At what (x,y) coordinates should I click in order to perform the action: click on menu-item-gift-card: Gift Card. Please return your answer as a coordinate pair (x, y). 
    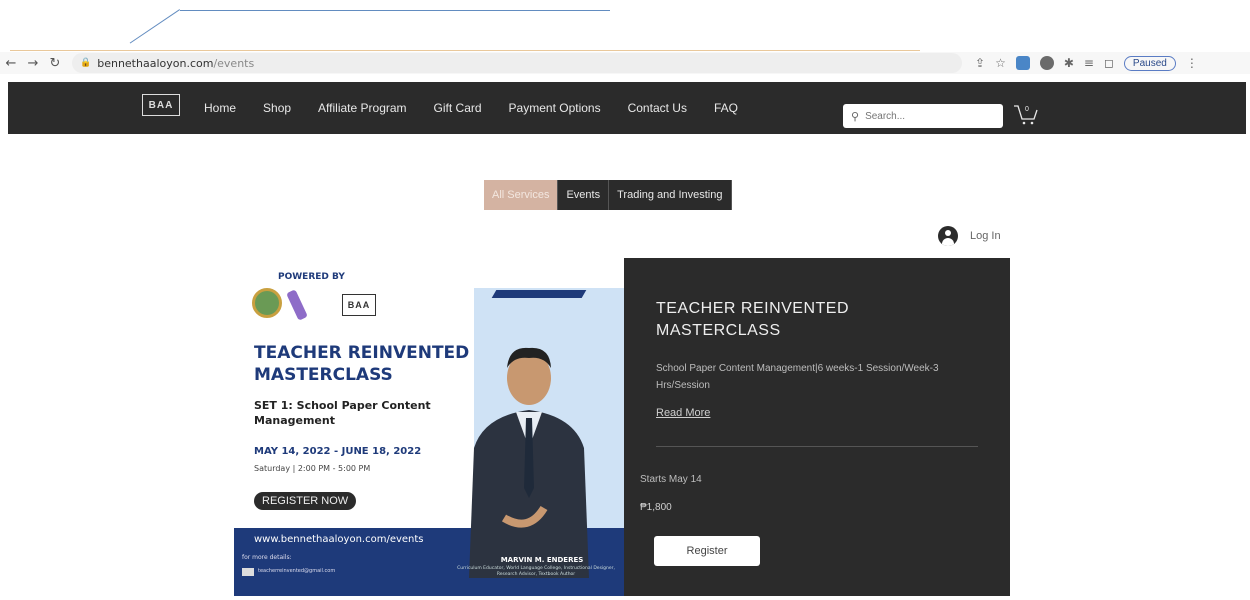
    Looking at the image, I should click on (458, 108).